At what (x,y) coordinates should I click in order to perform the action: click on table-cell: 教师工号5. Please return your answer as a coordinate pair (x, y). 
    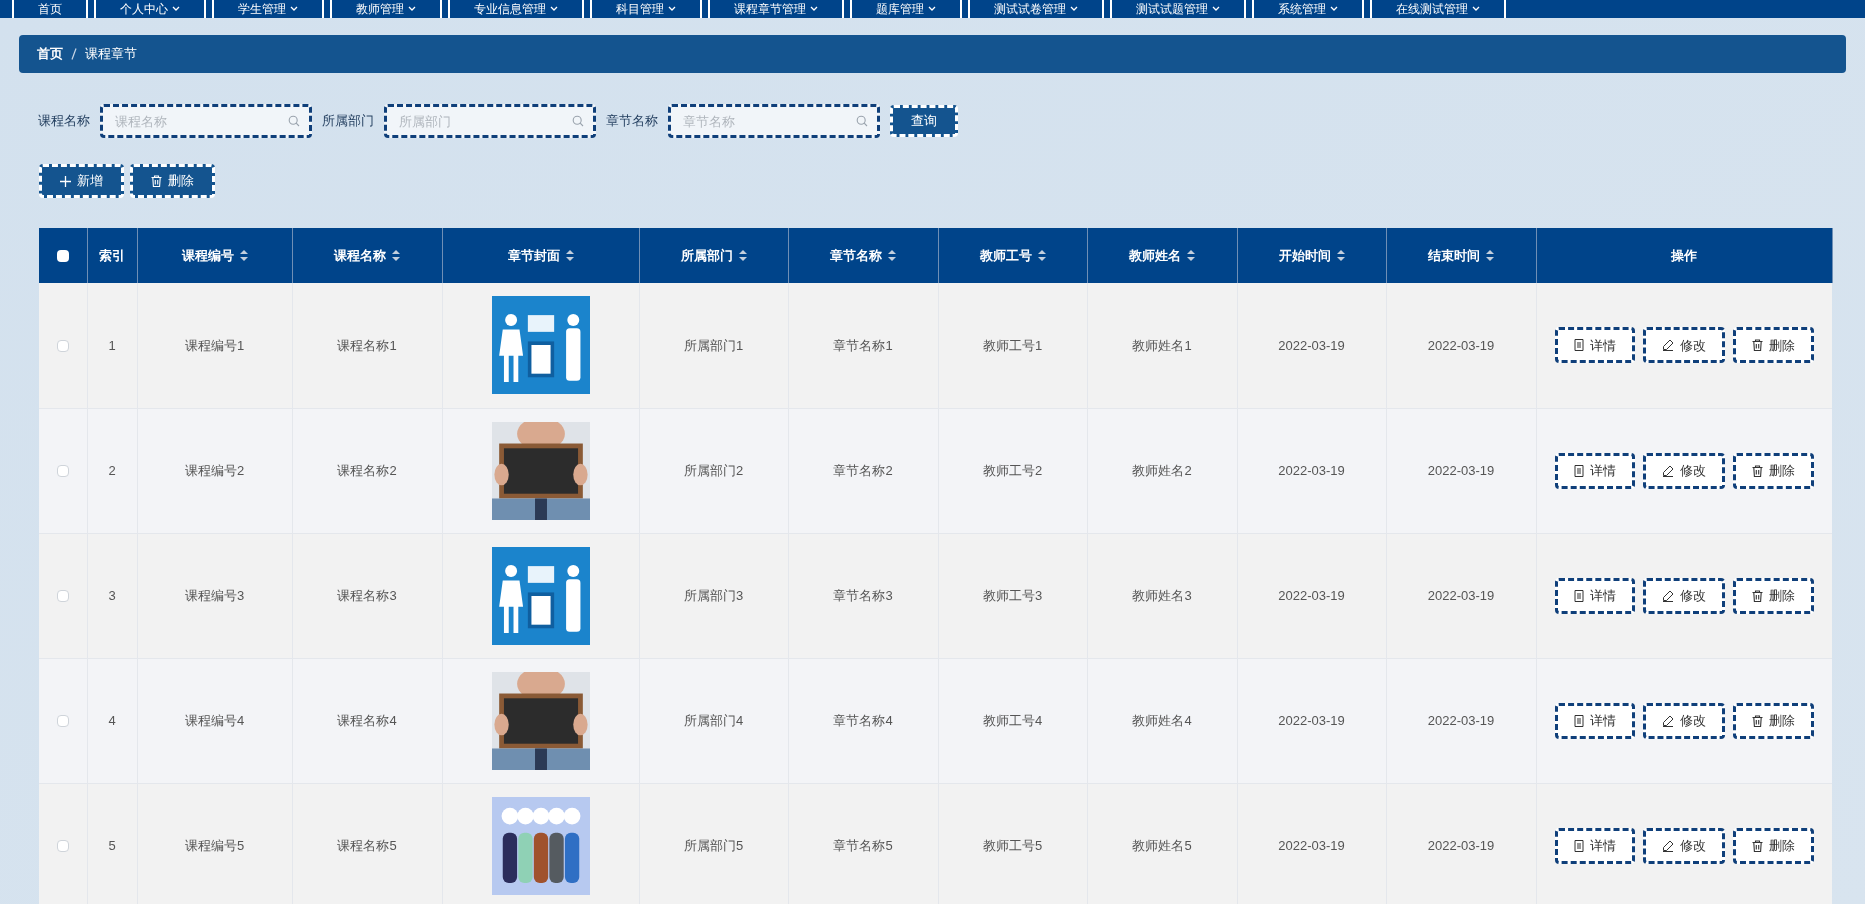
    Looking at the image, I should click on (1012, 845).